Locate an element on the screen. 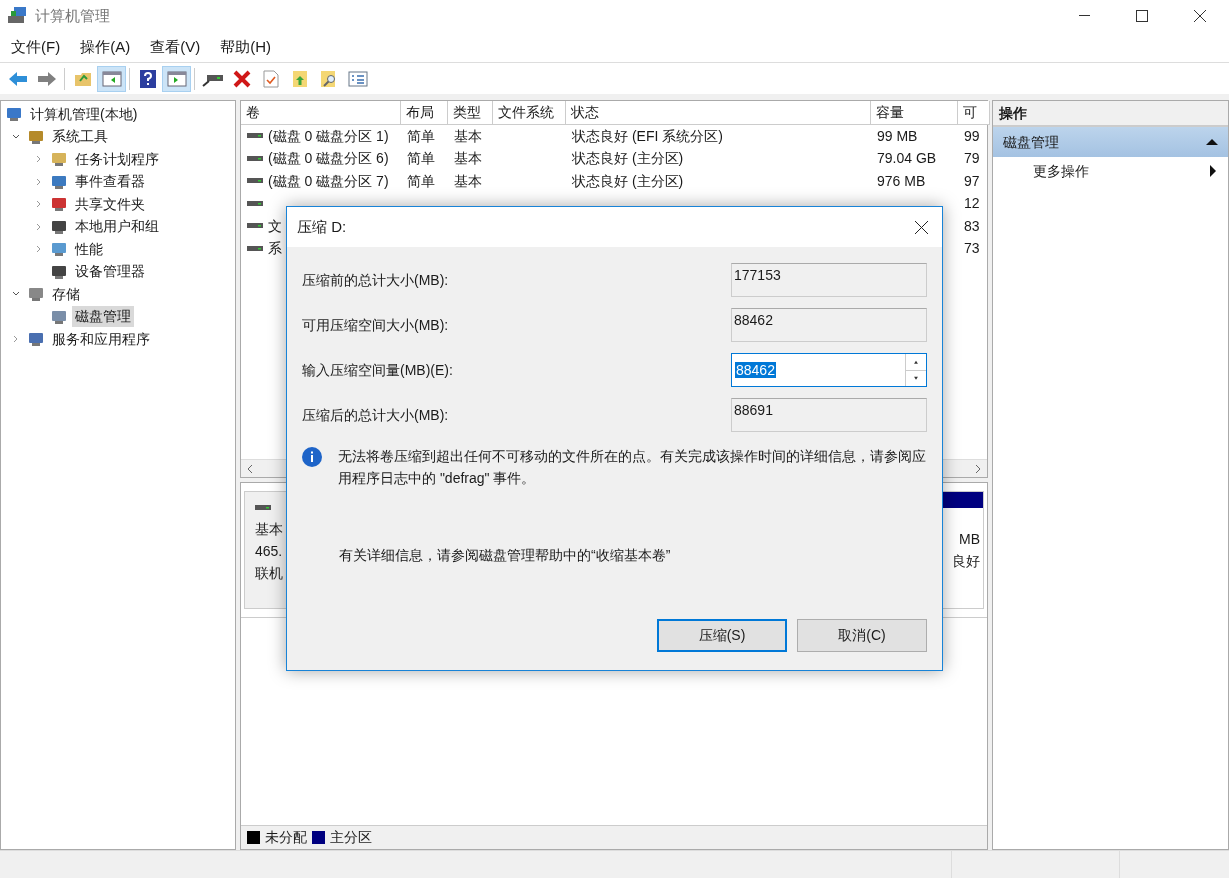  table-cell-text: 99 MB is located at coordinates (897, 136).